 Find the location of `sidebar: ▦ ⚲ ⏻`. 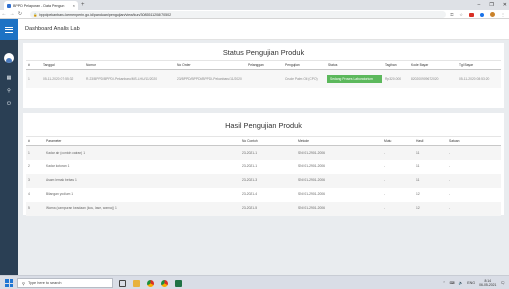

sidebar: ▦ ⚲ ⏻ is located at coordinates (9, 147).